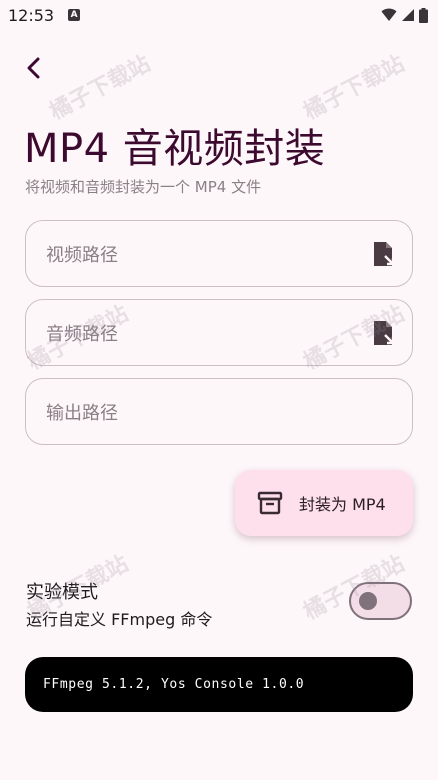 The width and height of the screenshot is (438, 780). What do you see at coordinates (408, 15) in the screenshot?
I see `signal-icon` at bounding box center [408, 15].